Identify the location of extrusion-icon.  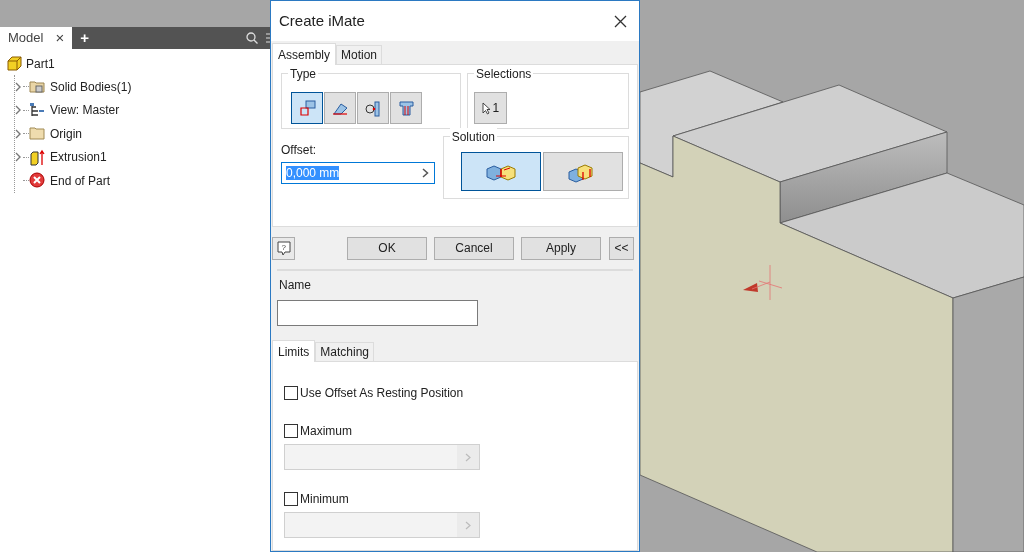
(37, 157).